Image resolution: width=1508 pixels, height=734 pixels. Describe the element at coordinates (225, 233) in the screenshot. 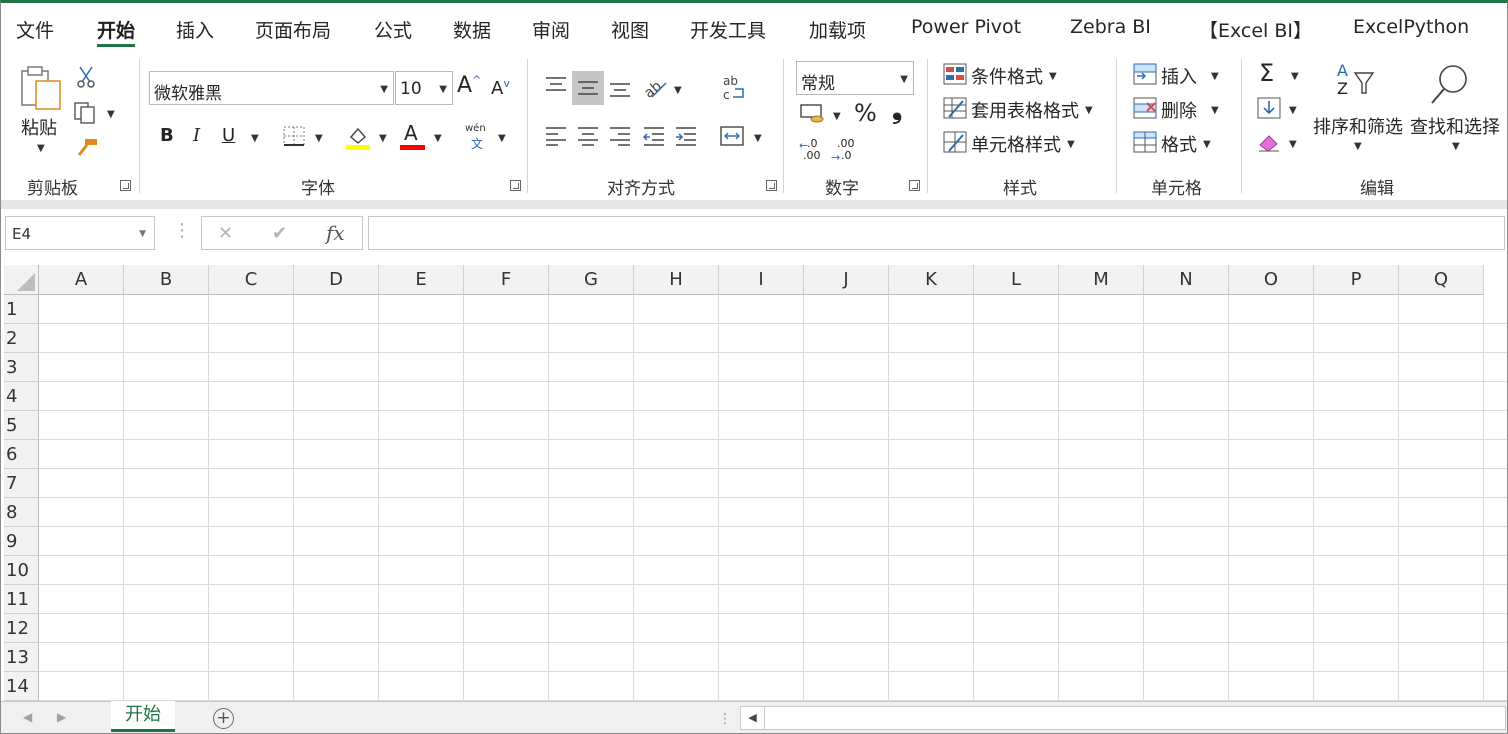

I see `cancel-entry-button: ✕` at that location.